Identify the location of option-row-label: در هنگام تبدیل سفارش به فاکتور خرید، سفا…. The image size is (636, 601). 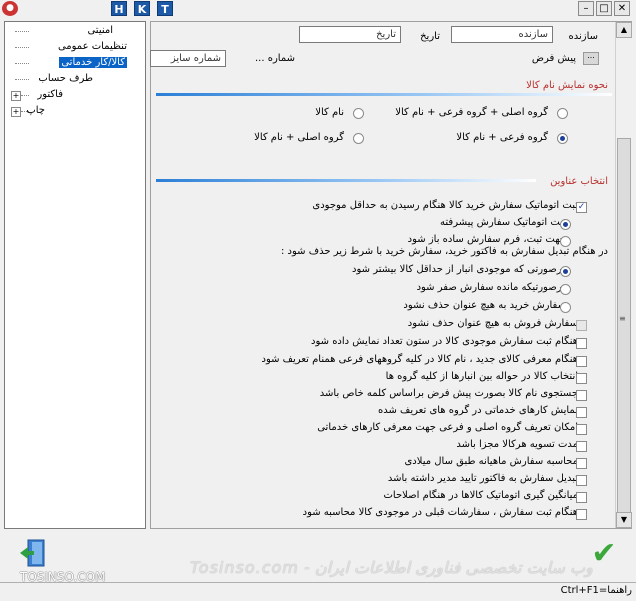
(444, 251).